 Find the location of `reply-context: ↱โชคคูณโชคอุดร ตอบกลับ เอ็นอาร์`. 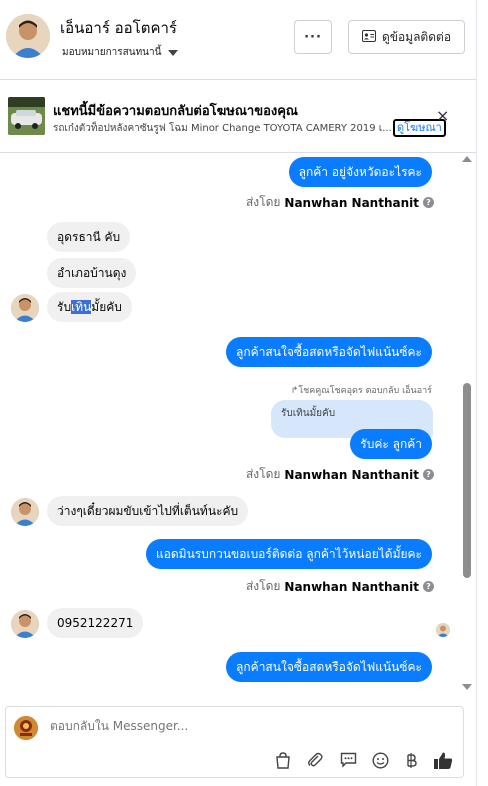

reply-context: ↱โชคคูณโชคอุดร ตอบกลับ เอ็นอาร์ is located at coordinates (361, 391).